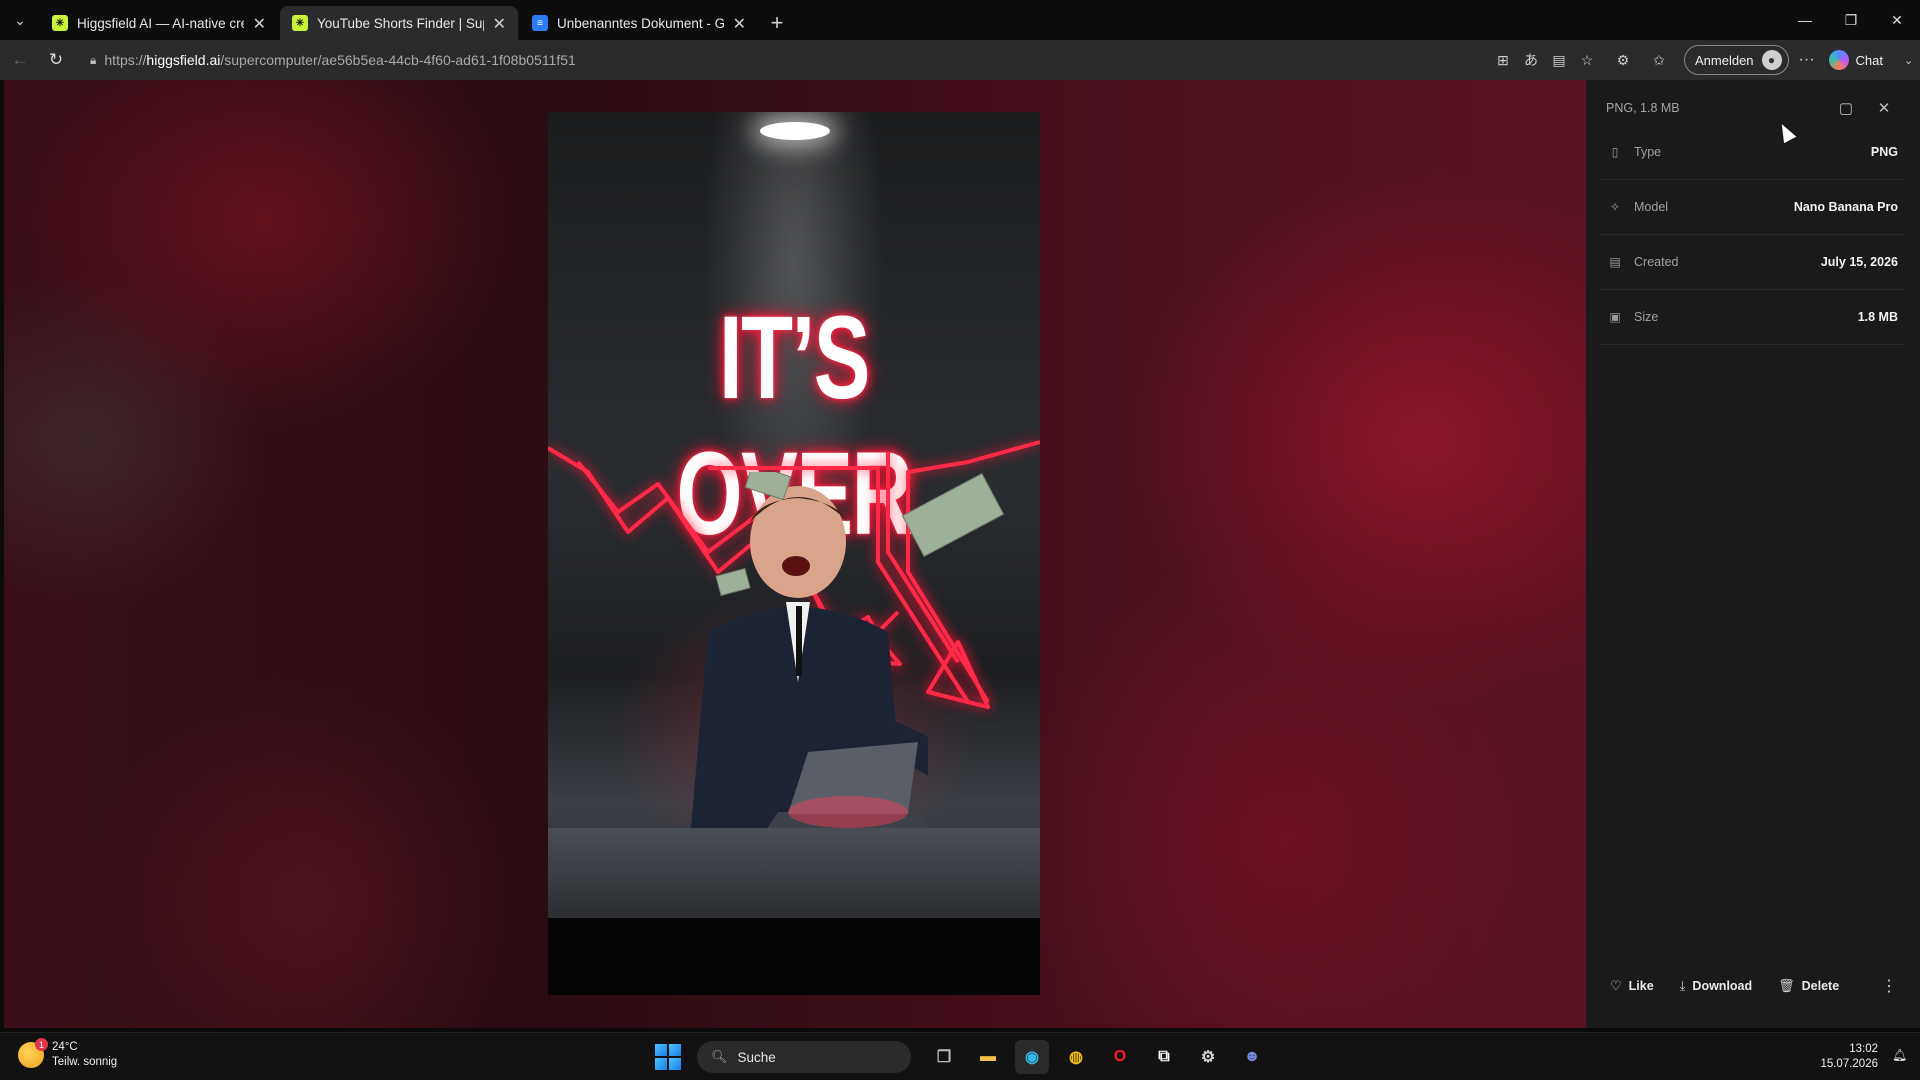 The height and width of the screenshot is (1080, 1920). What do you see at coordinates (1208, 1057) in the screenshot?
I see `steam-icon: ⚙` at bounding box center [1208, 1057].